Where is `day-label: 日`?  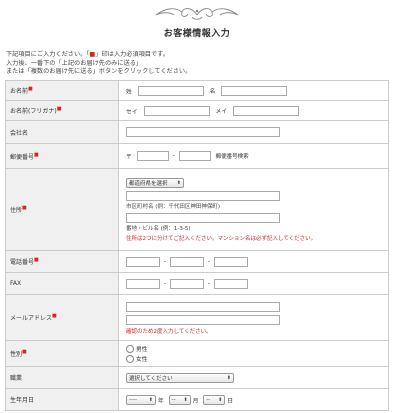
day-label: 日 is located at coordinates (230, 401).